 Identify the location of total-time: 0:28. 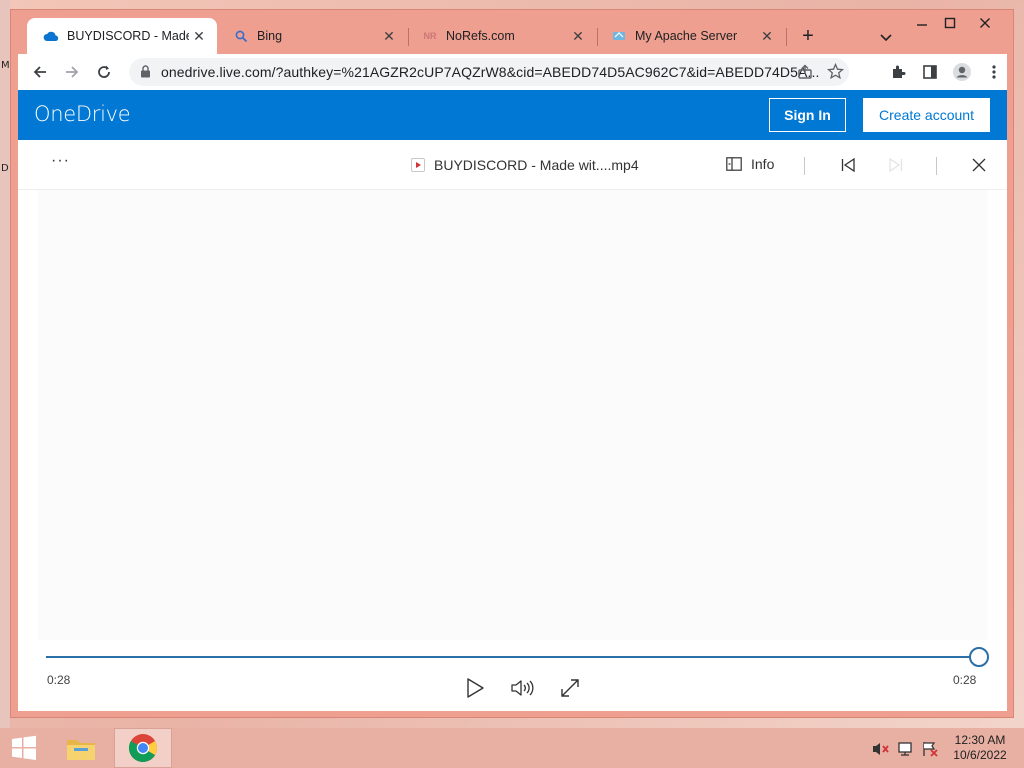
(965, 680).